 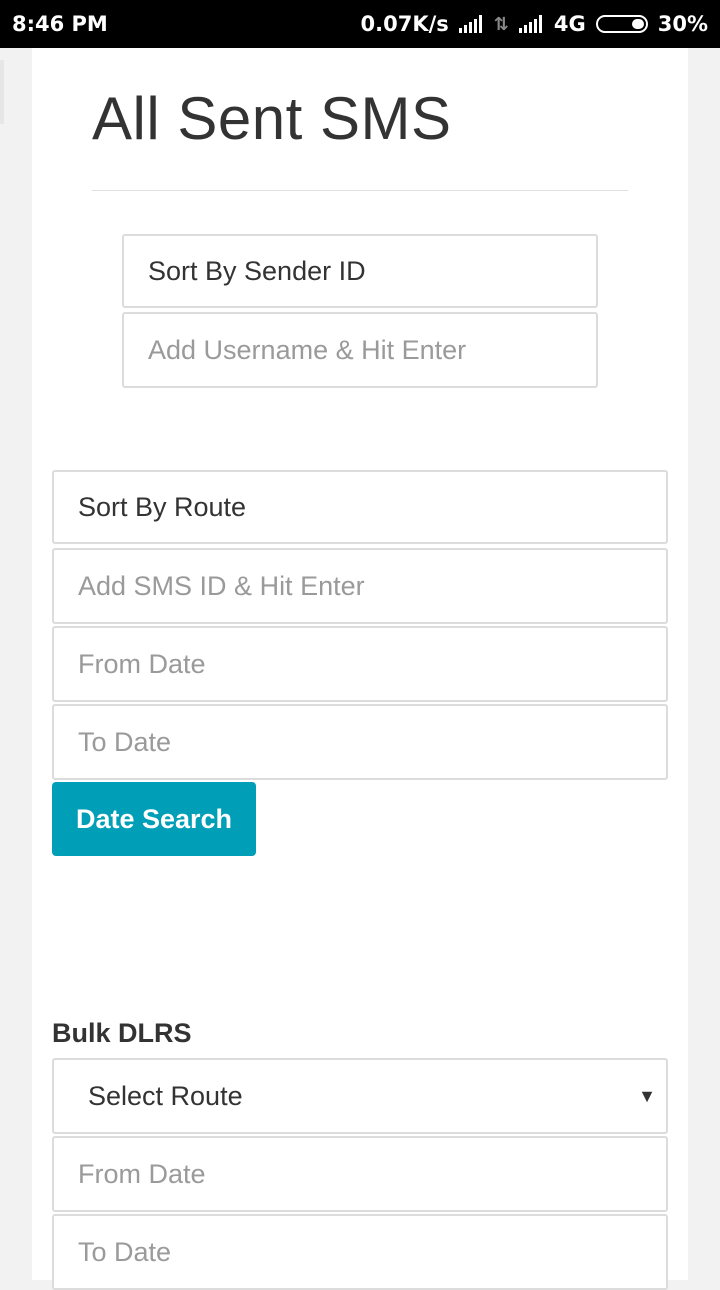 I want to click on title-divider, so click(x=360, y=190).